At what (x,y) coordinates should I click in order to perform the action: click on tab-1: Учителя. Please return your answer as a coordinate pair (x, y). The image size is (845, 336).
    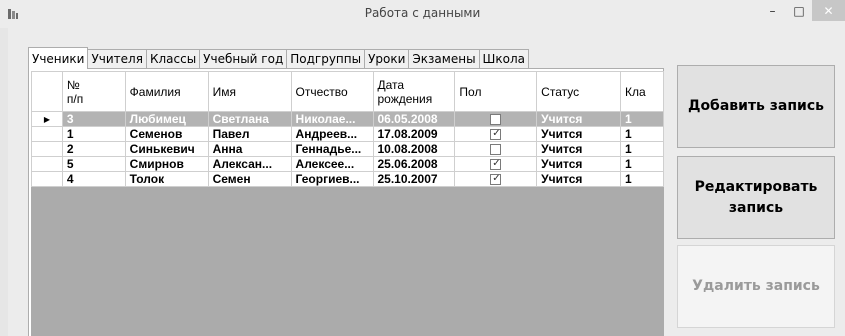
    Looking at the image, I should click on (117, 59).